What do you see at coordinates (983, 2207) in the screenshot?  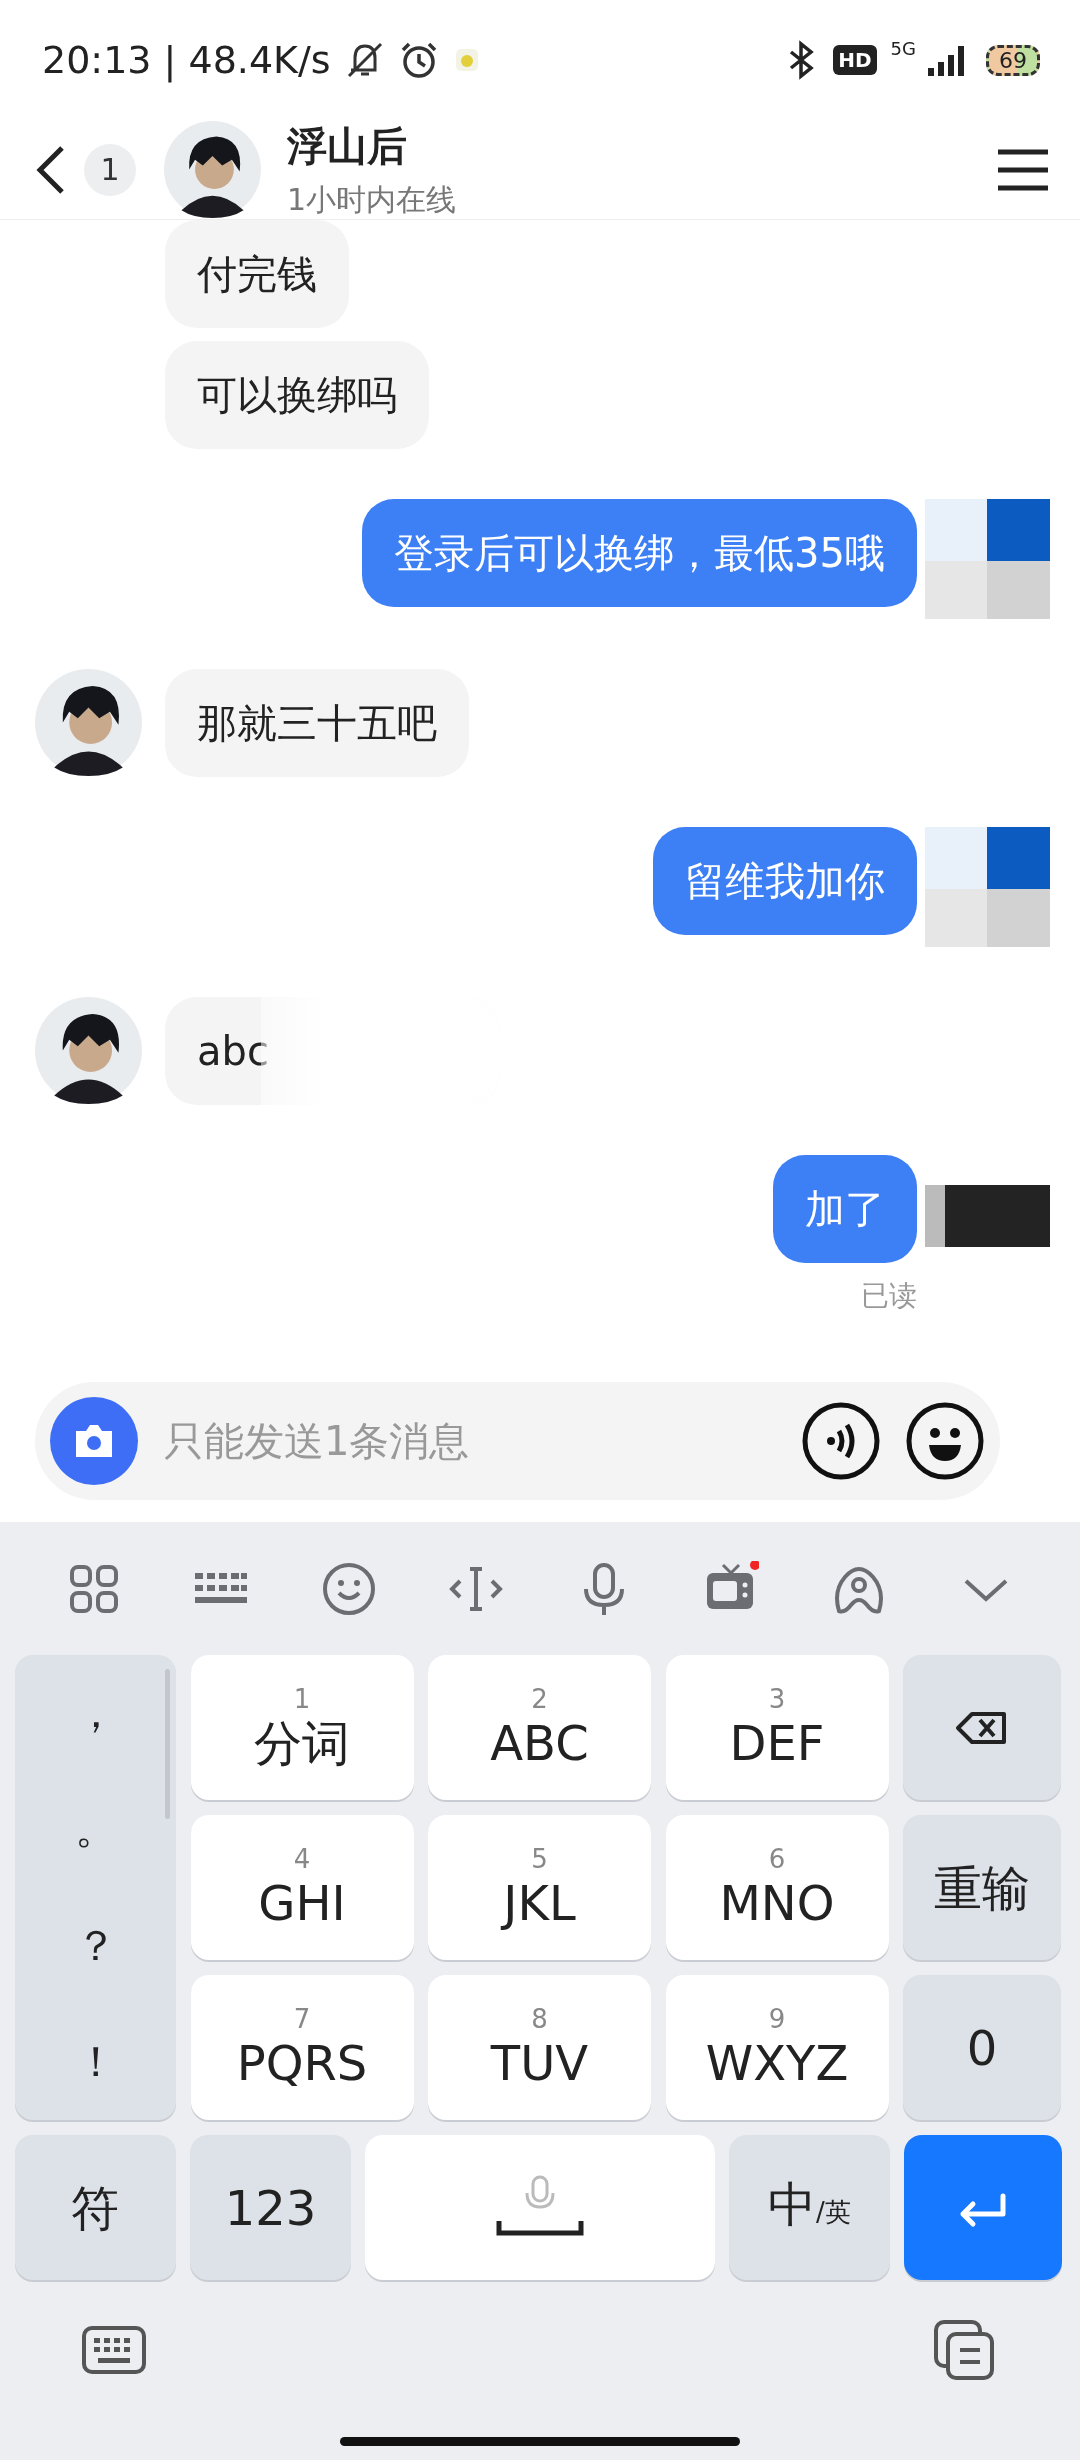 I see `enter-key` at bounding box center [983, 2207].